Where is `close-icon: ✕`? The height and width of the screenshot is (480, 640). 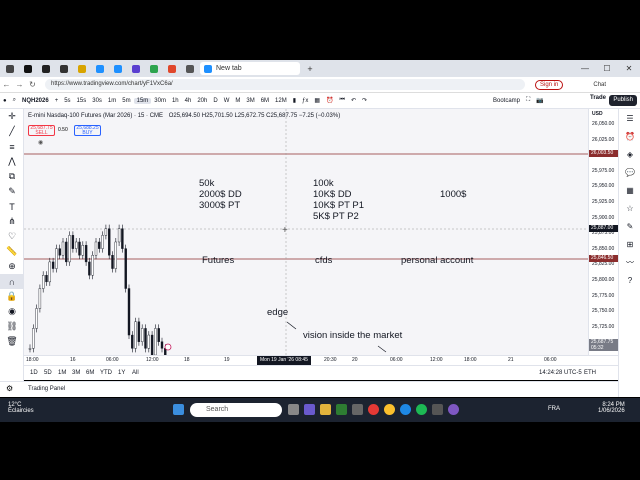 close-icon: ✕ is located at coordinates (629, 68).